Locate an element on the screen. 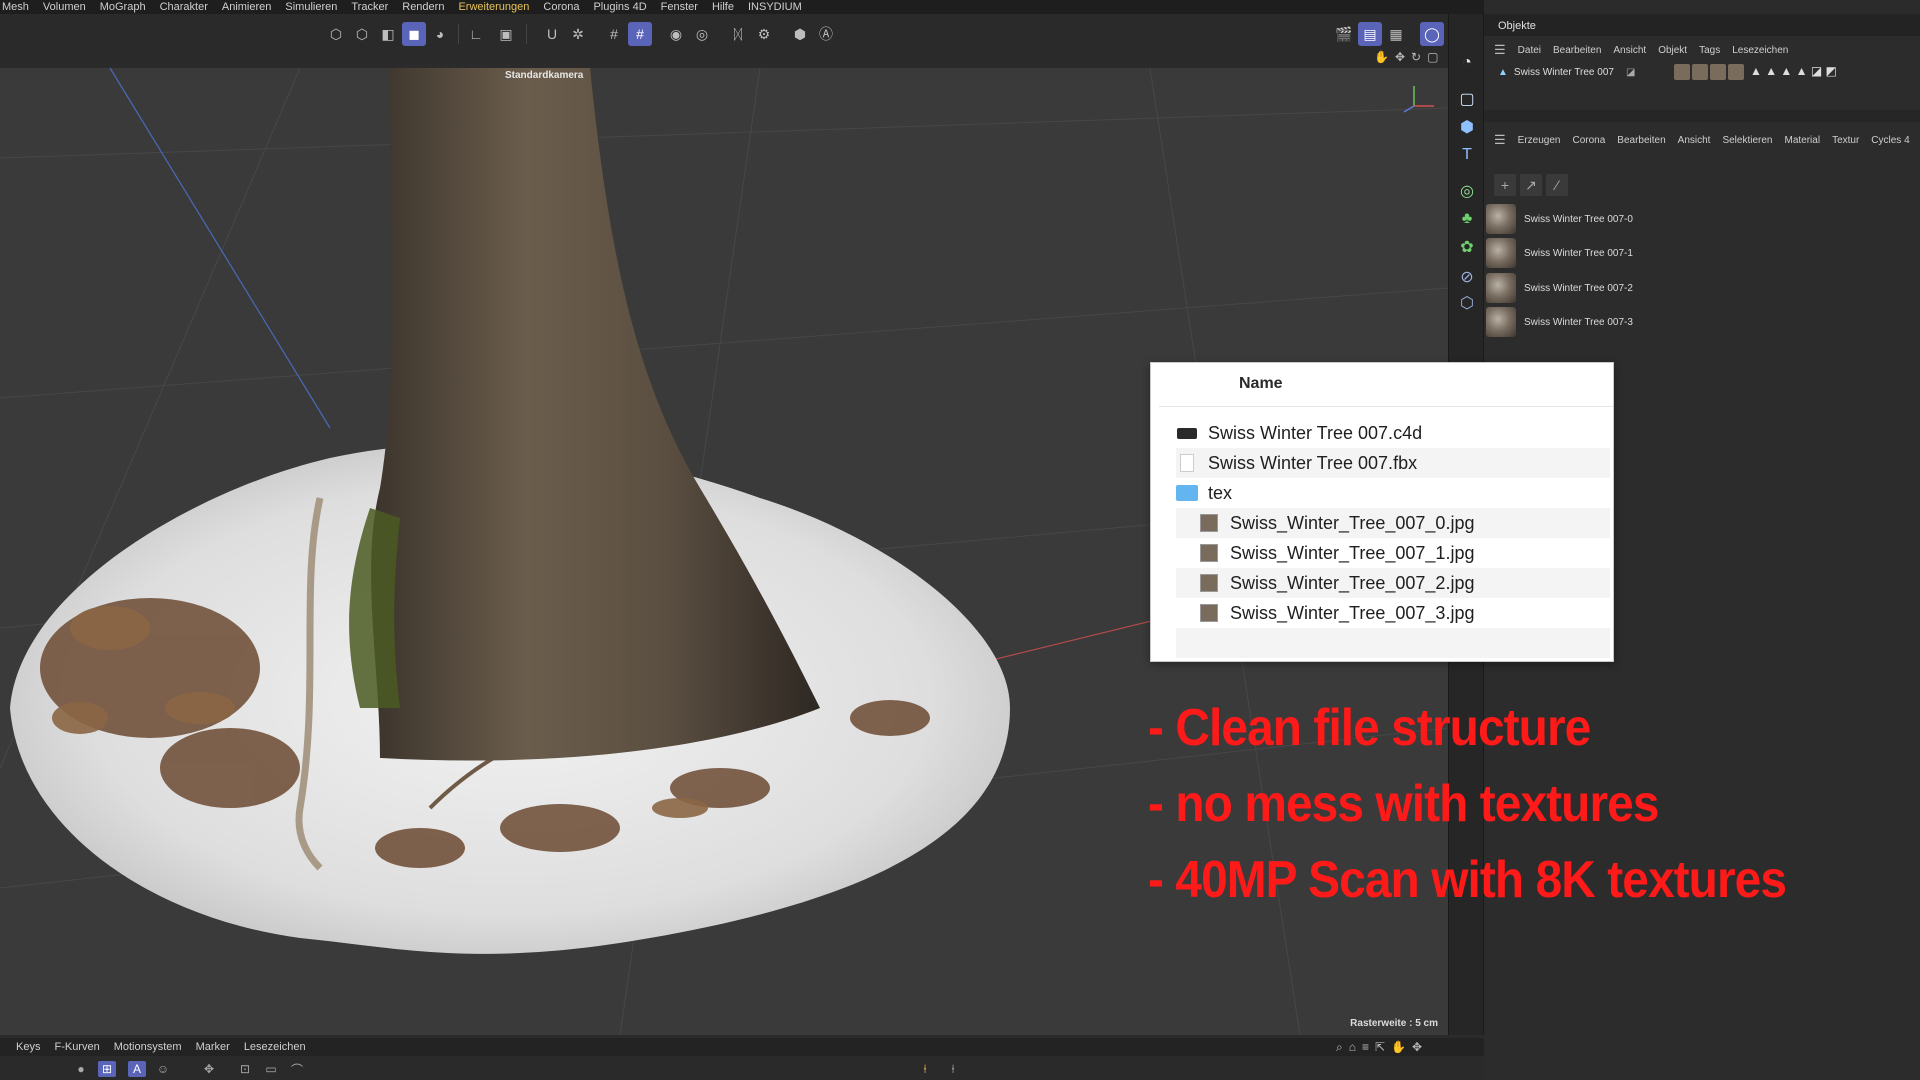 The width and height of the screenshot is (1920, 1080). hierarchy-icon: ⊞ is located at coordinates (107, 1069).